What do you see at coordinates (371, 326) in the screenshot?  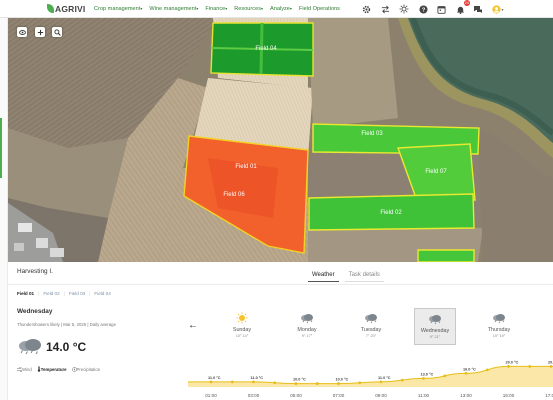 I see `forecast-day-tuesday: Tuesday 7° 20°` at bounding box center [371, 326].